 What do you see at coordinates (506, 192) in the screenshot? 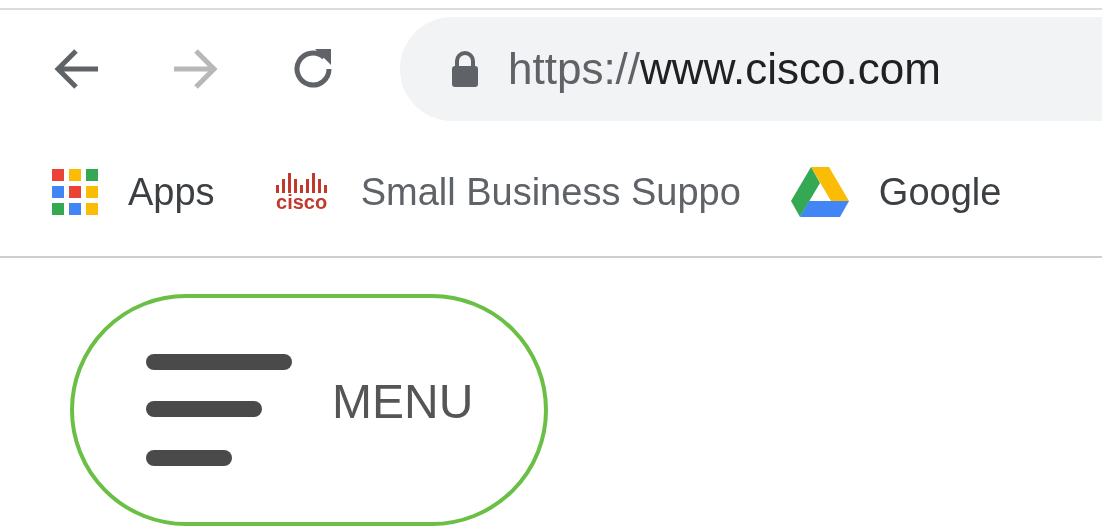
I see `bookmark-item: cisco Small Business Suppo` at bounding box center [506, 192].